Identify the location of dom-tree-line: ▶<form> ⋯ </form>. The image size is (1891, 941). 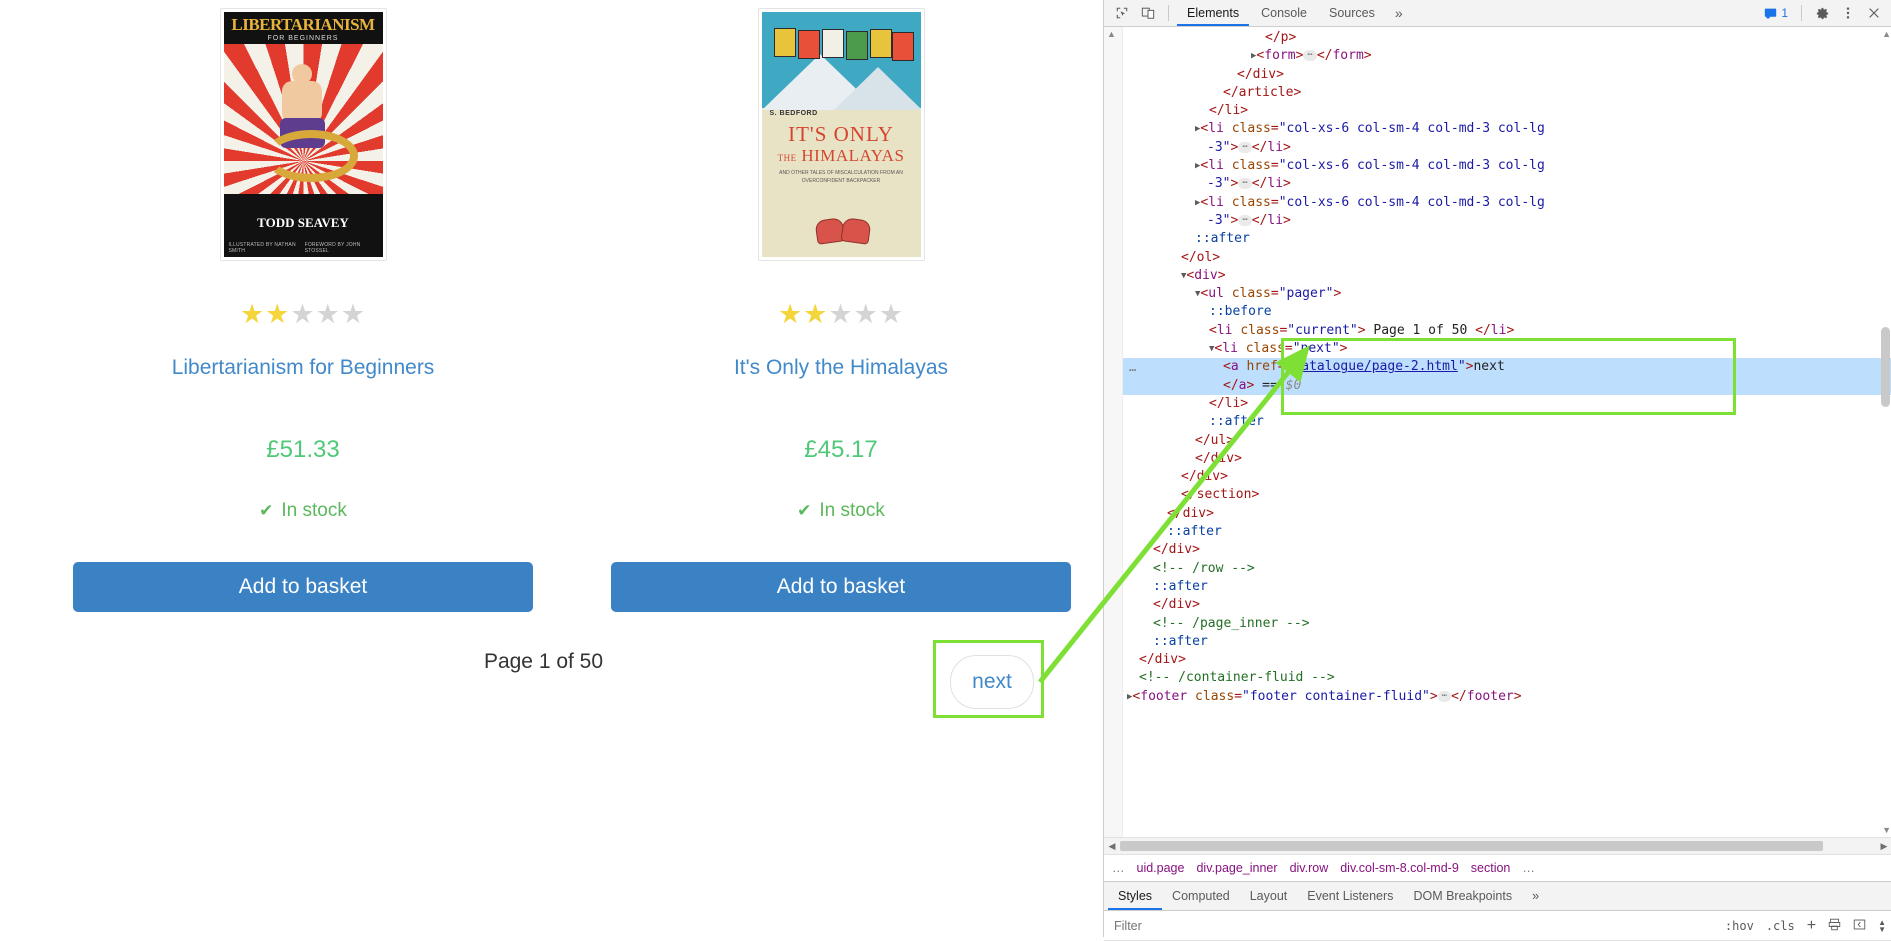
(1507, 56).